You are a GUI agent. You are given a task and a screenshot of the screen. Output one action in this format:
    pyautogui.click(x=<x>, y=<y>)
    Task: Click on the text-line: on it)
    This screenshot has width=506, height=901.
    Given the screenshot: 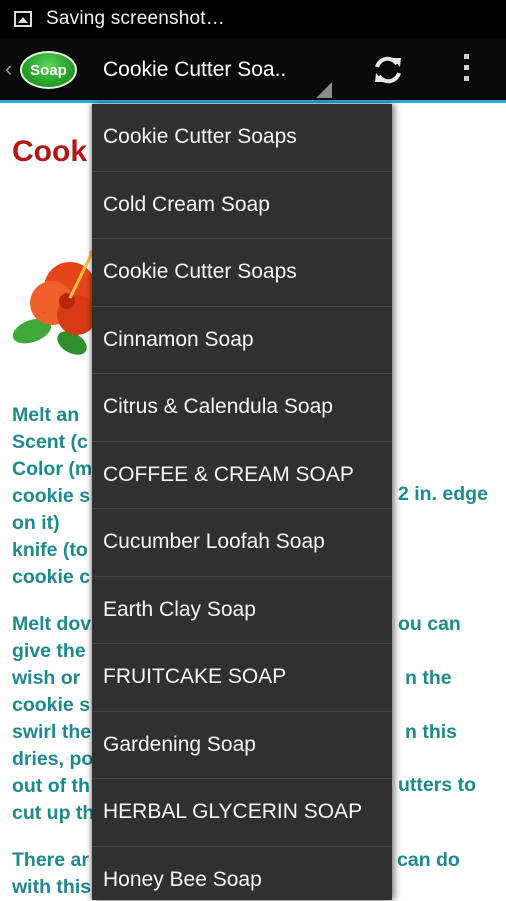 What is the action you would take?
    pyautogui.click(x=36, y=523)
    